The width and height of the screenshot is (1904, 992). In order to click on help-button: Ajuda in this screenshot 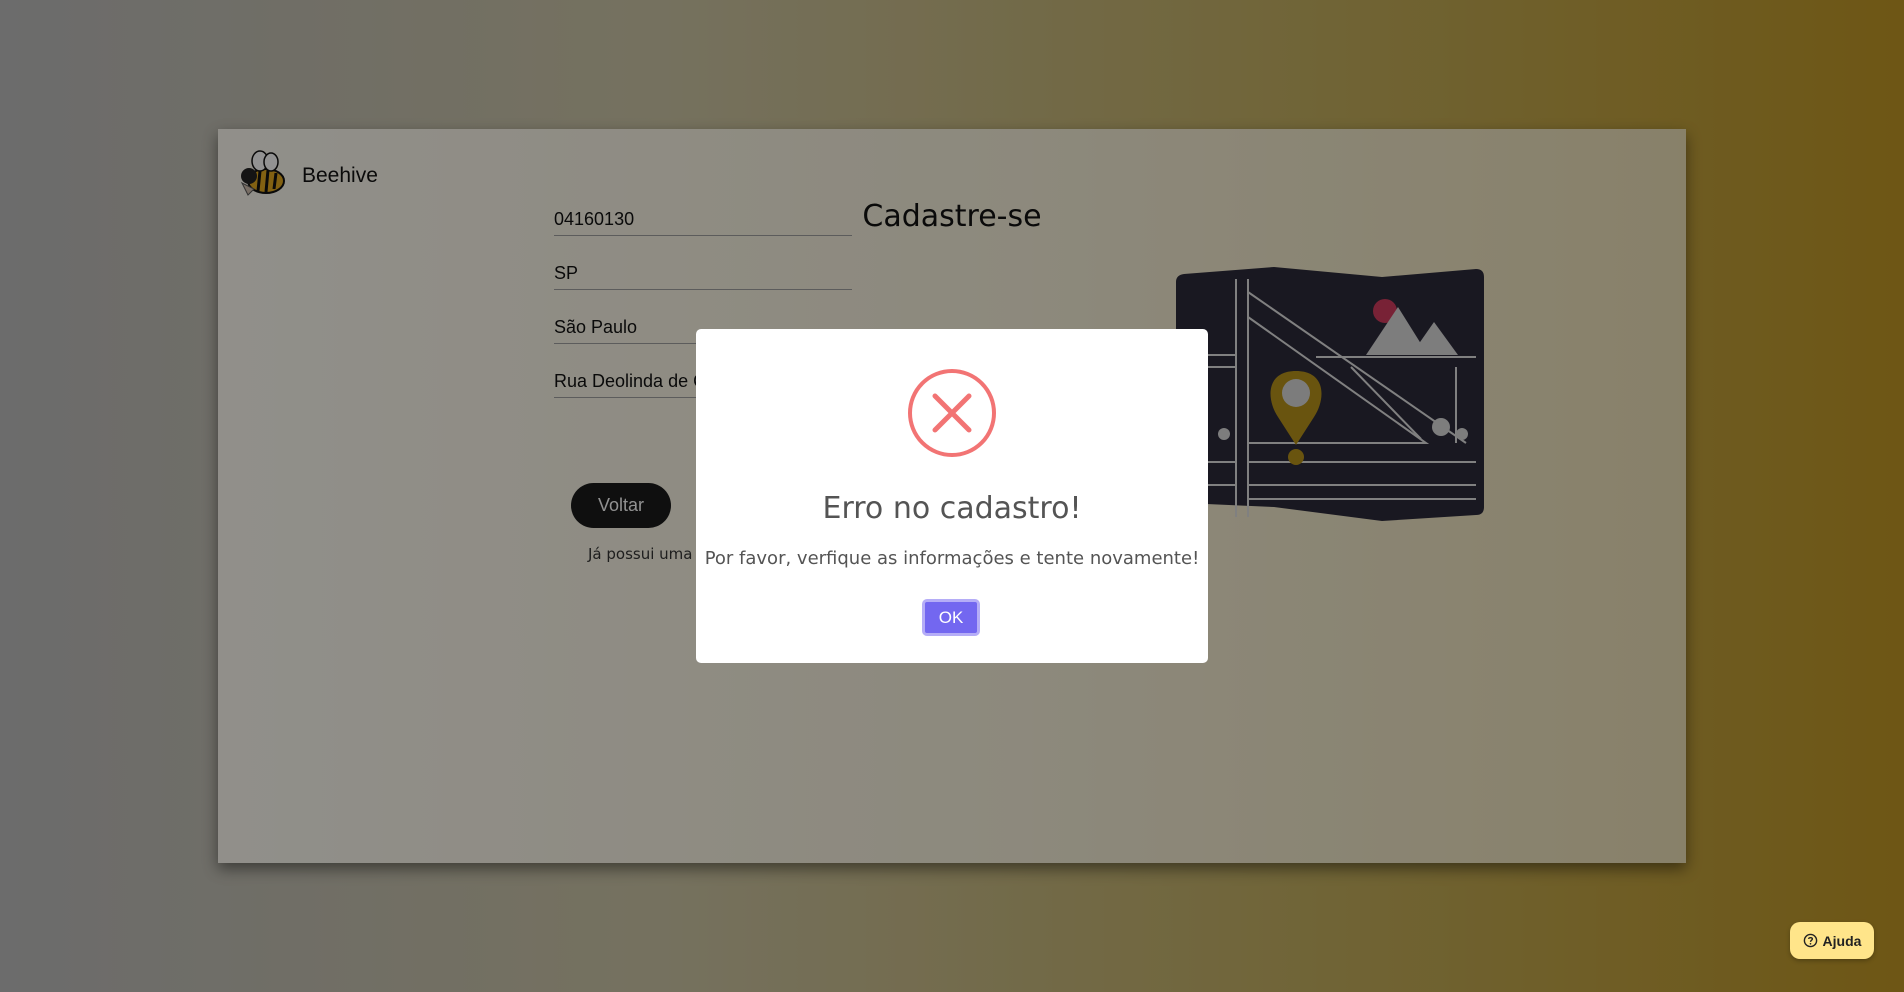, I will do `click(1832, 940)`.